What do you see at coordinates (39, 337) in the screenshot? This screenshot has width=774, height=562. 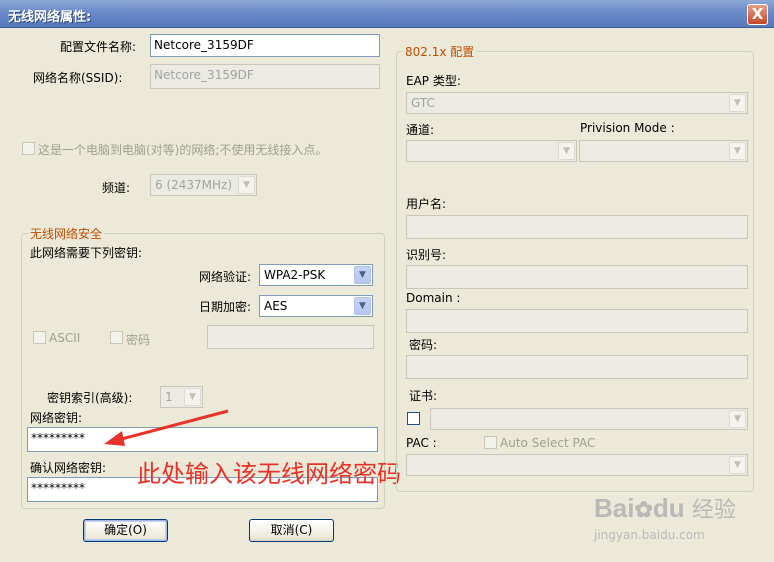 I see `ascii-checkbox` at bounding box center [39, 337].